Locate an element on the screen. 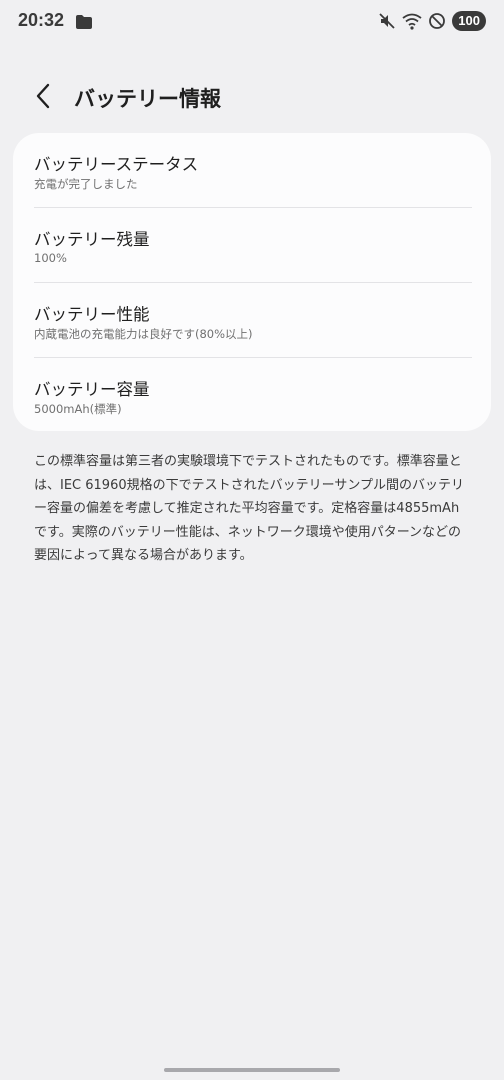  item-subtitle: 内蔵電池の充電能力は良好です(80%以上) is located at coordinates (143, 334).